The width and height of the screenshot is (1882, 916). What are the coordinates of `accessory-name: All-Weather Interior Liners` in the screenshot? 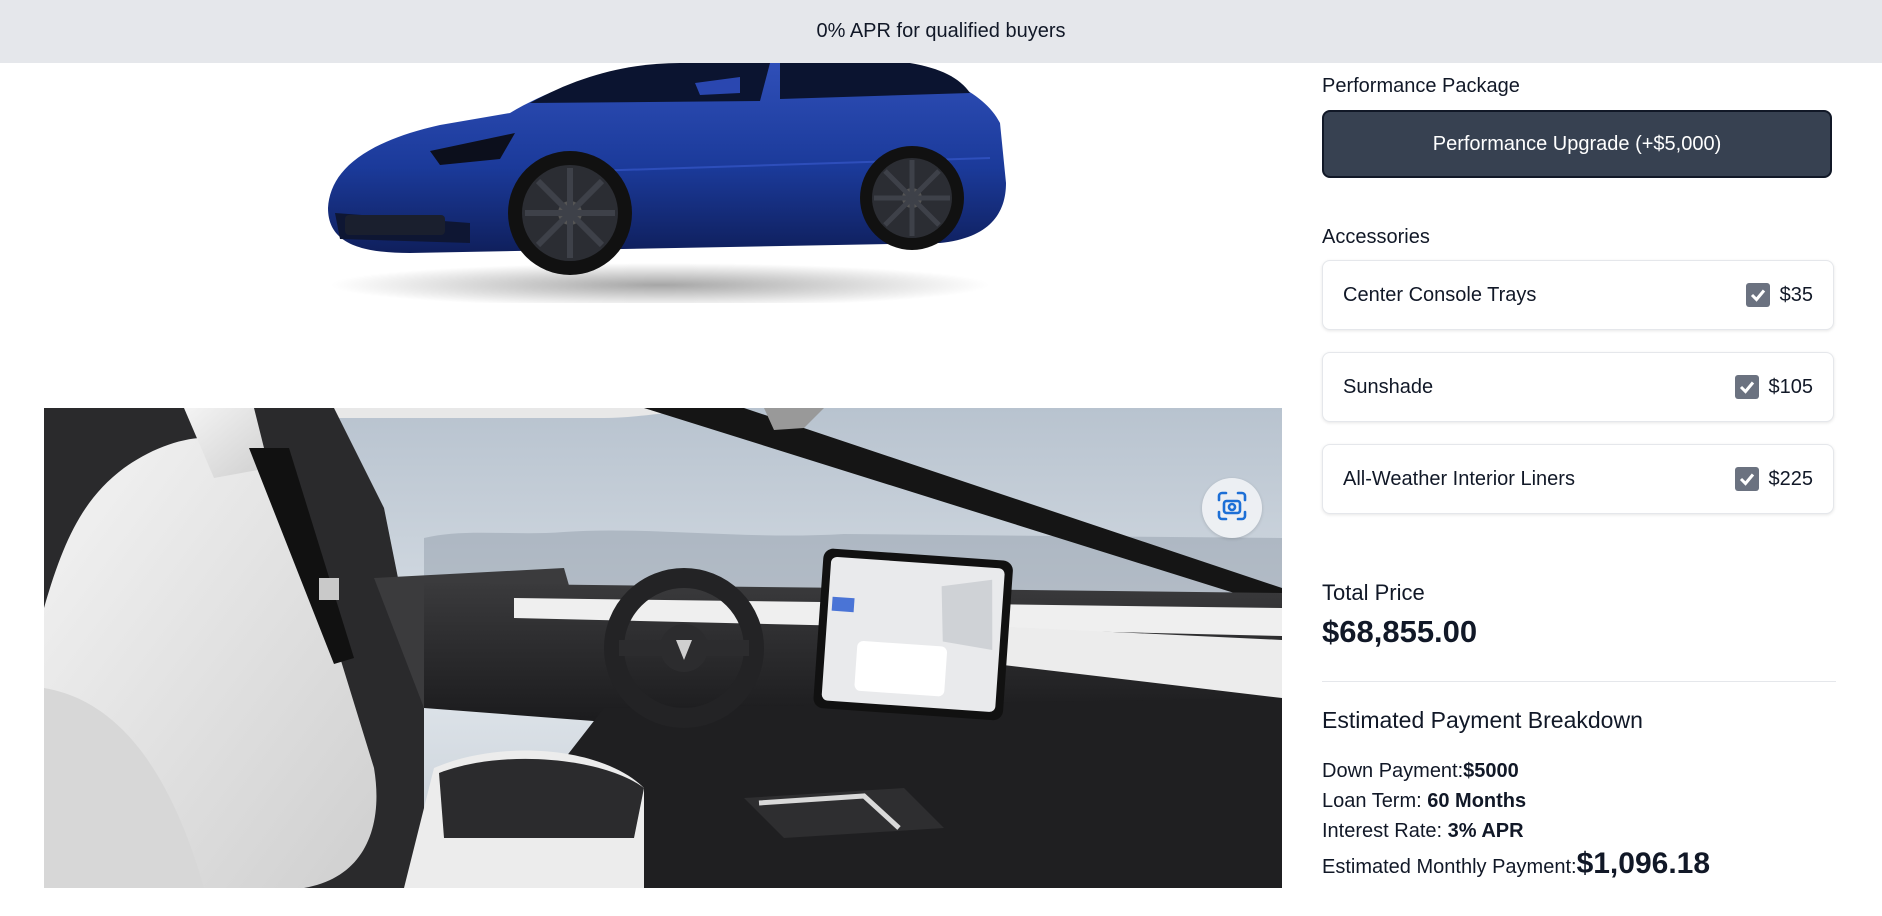 It's located at (1459, 478).